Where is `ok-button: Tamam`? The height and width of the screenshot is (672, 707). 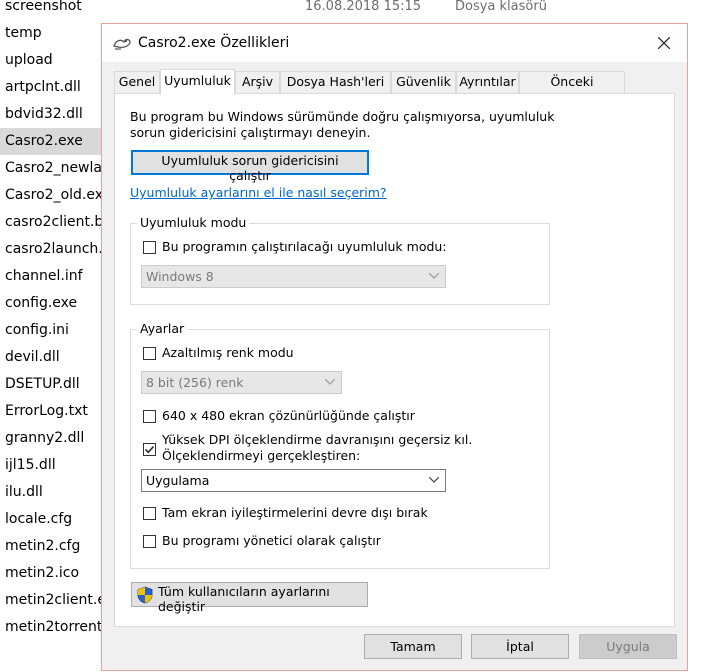 ok-button: Tamam is located at coordinates (413, 646).